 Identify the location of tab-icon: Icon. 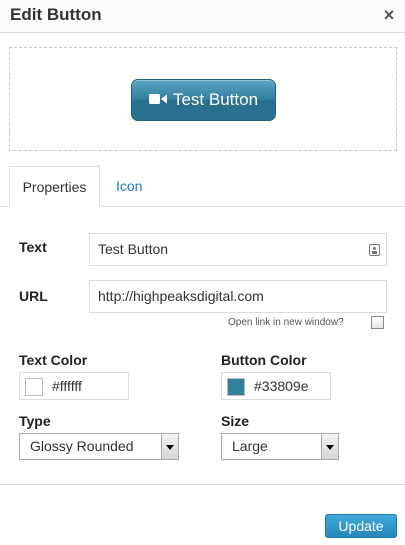
(129, 186).